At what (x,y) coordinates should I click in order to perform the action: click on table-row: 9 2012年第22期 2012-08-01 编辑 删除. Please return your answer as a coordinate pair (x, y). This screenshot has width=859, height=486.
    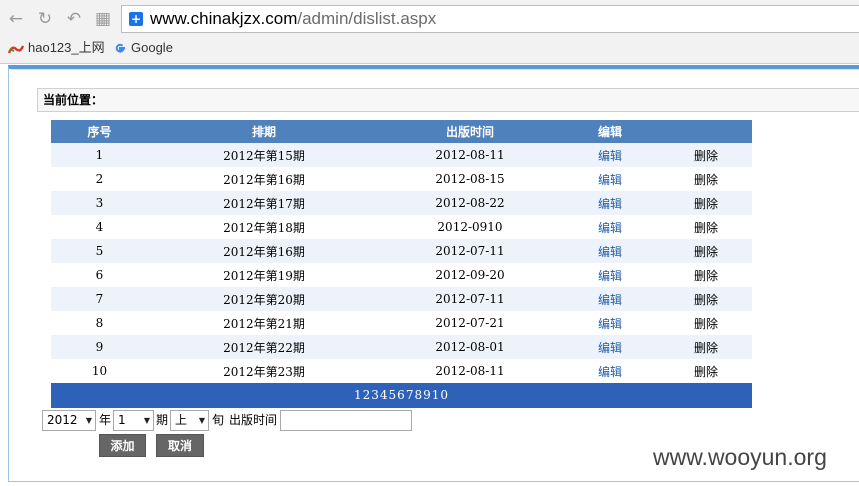
    Looking at the image, I should click on (401, 347).